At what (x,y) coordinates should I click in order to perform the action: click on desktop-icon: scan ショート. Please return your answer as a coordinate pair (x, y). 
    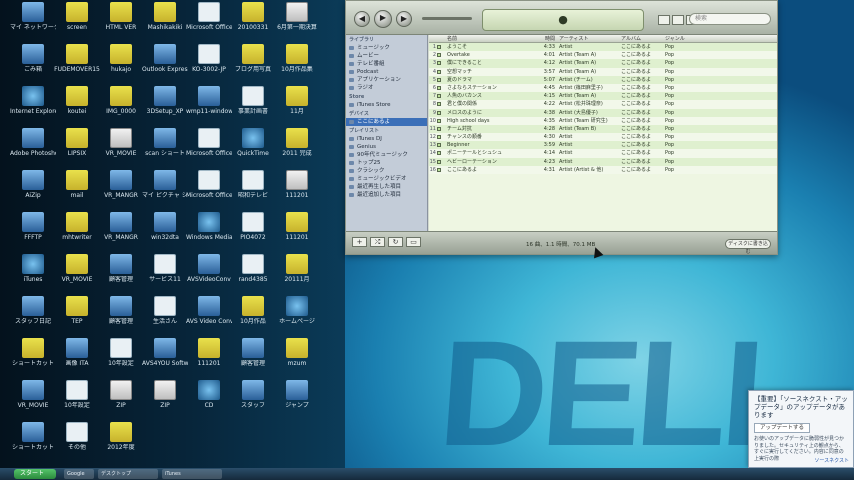
    Looking at the image, I should click on (165, 151).